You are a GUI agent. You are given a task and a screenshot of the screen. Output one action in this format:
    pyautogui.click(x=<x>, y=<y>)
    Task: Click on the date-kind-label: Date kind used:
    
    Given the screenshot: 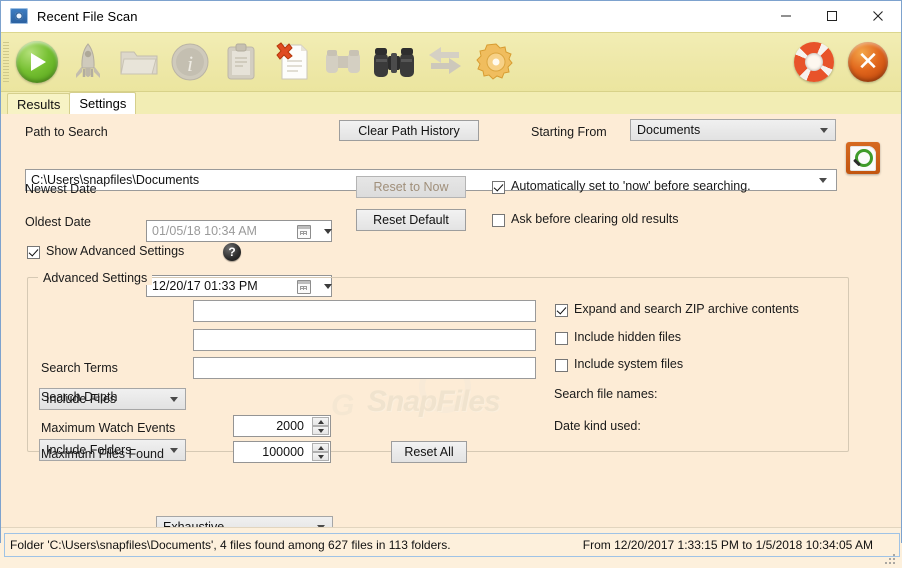 What is the action you would take?
    pyautogui.click(x=597, y=426)
    